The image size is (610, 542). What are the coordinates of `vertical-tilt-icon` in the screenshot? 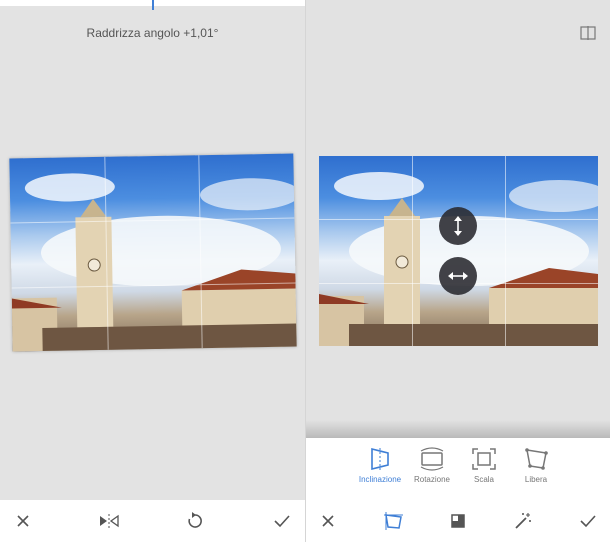 It's located at (458, 226).